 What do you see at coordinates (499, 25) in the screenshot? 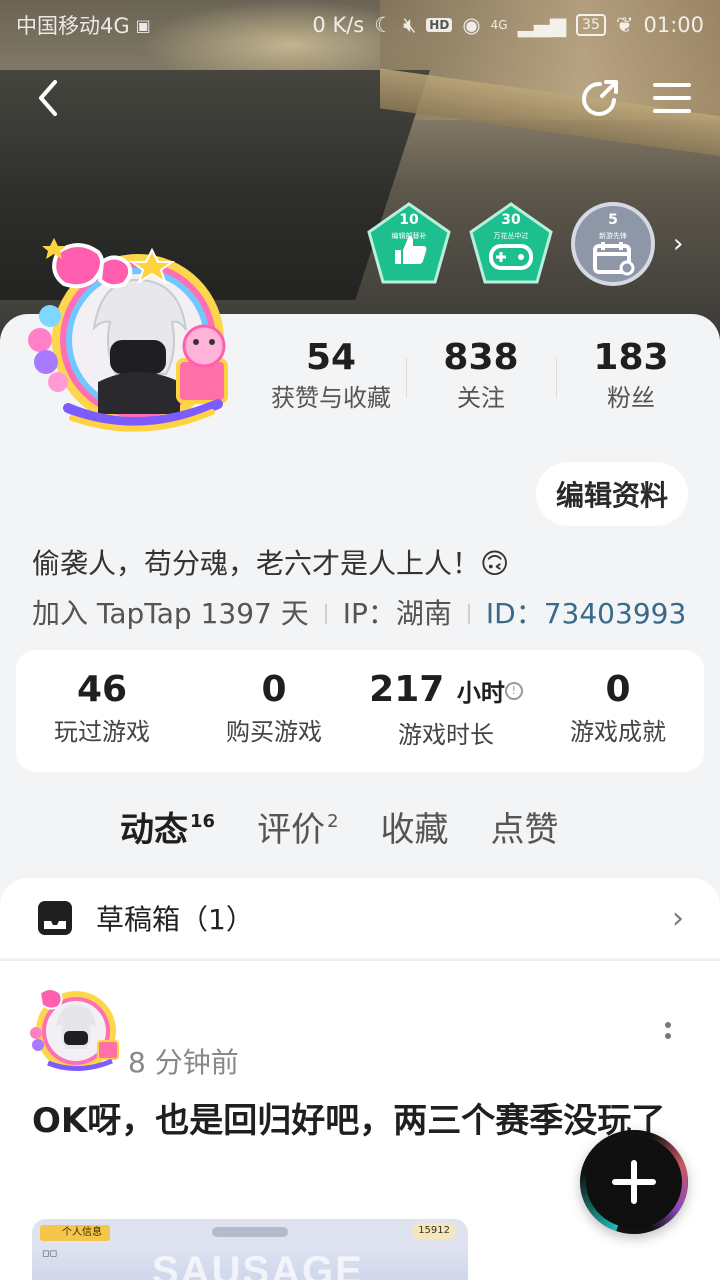
I see `network-type: 4G` at bounding box center [499, 25].